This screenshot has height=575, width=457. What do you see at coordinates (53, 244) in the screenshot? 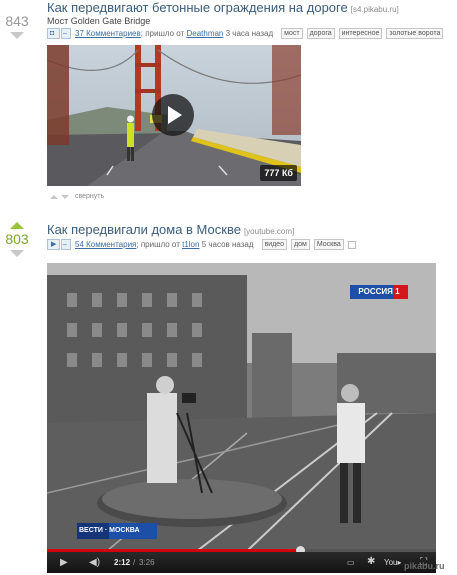
I see `video-icon: ▶` at bounding box center [53, 244].